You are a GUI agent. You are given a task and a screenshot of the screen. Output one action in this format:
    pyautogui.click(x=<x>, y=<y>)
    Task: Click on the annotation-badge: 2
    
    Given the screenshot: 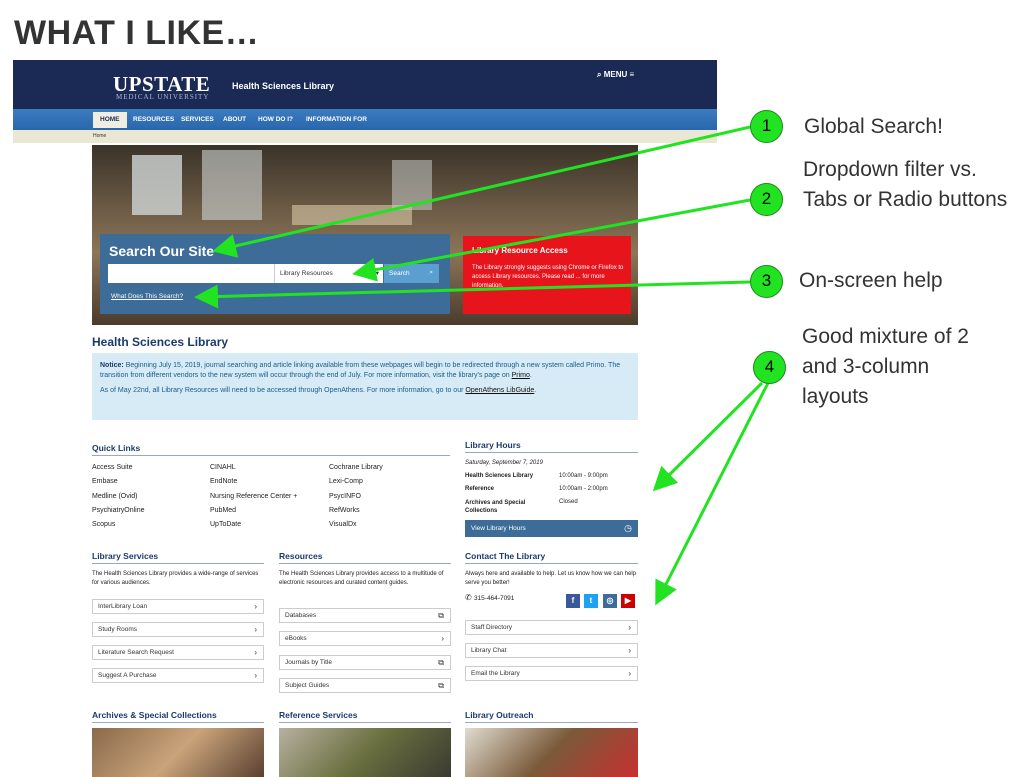 What is the action you would take?
    pyautogui.click(x=766, y=199)
    